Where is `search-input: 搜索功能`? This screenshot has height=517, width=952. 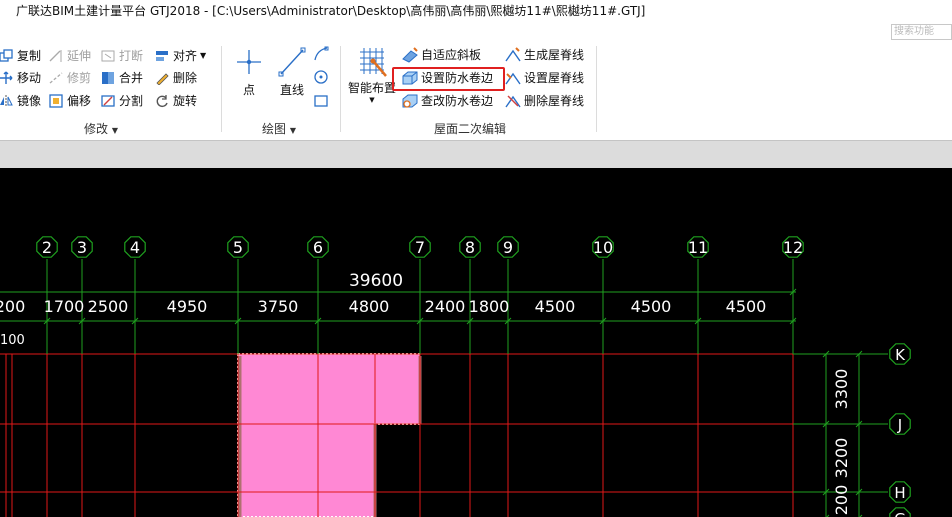 search-input: 搜索功能 is located at coordinates (921, 32).